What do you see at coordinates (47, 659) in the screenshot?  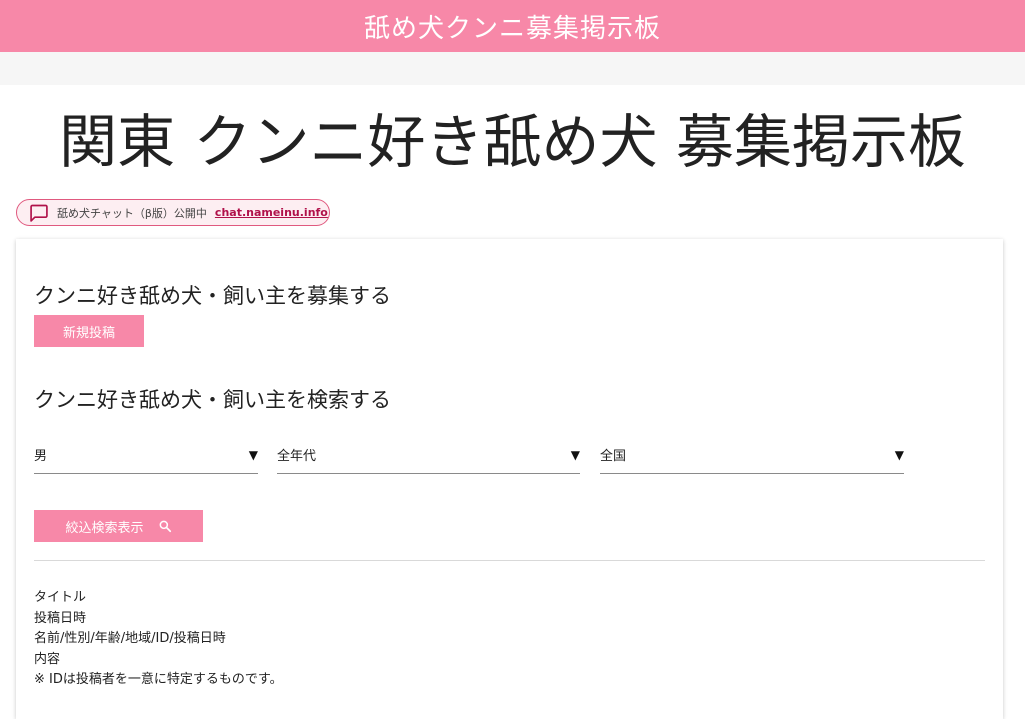 I see `legend-content-line: 内容` at bounding box center [47, 659].